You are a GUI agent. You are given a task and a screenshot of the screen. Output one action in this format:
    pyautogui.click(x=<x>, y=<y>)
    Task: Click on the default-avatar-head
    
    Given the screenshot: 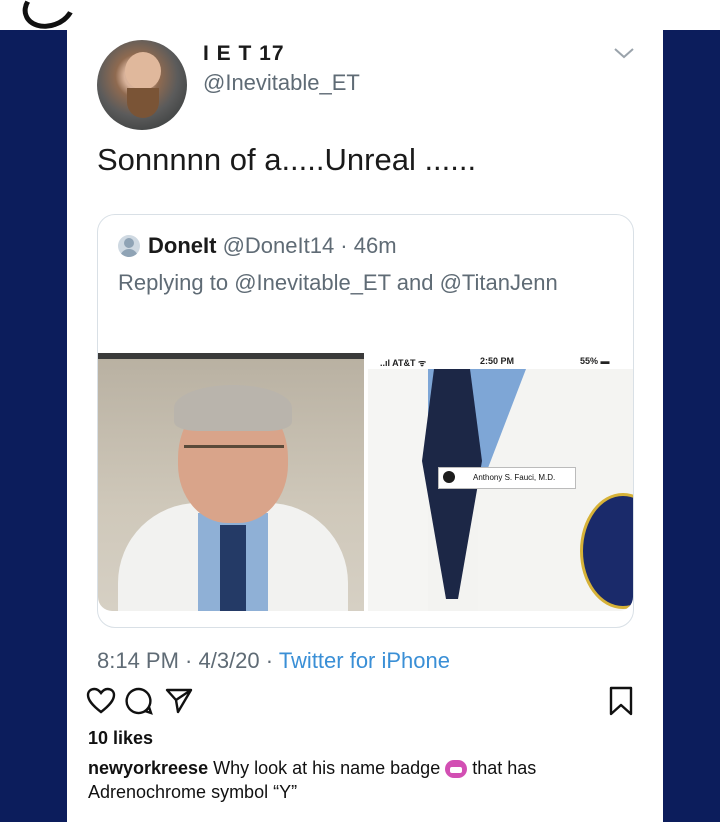 What is the action you would take?
    pyautogui.click(x=129, y=243)
    